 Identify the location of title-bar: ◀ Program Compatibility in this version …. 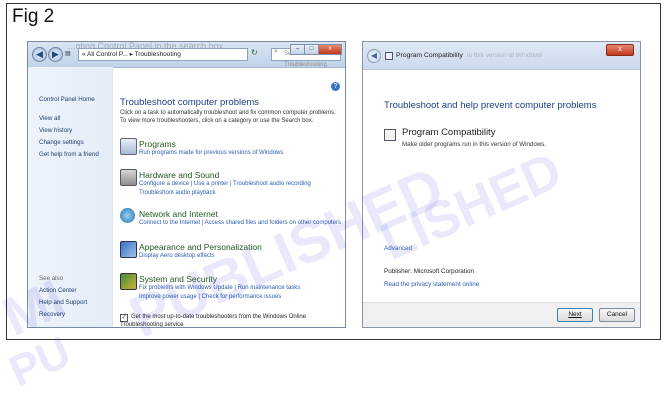
(501, 56).